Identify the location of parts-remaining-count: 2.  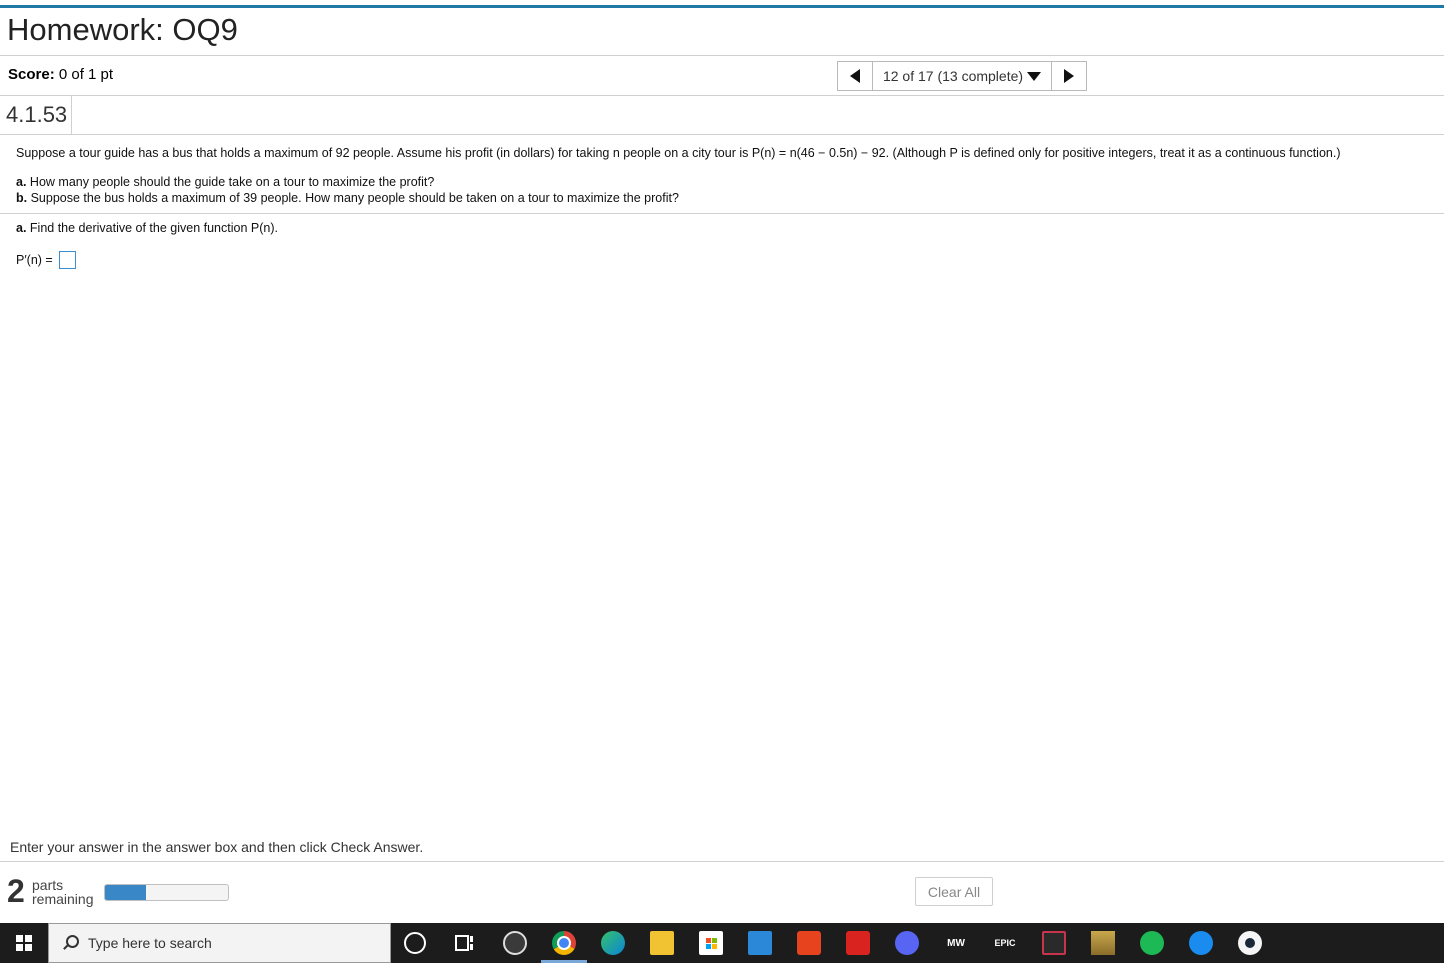
(16, 891).